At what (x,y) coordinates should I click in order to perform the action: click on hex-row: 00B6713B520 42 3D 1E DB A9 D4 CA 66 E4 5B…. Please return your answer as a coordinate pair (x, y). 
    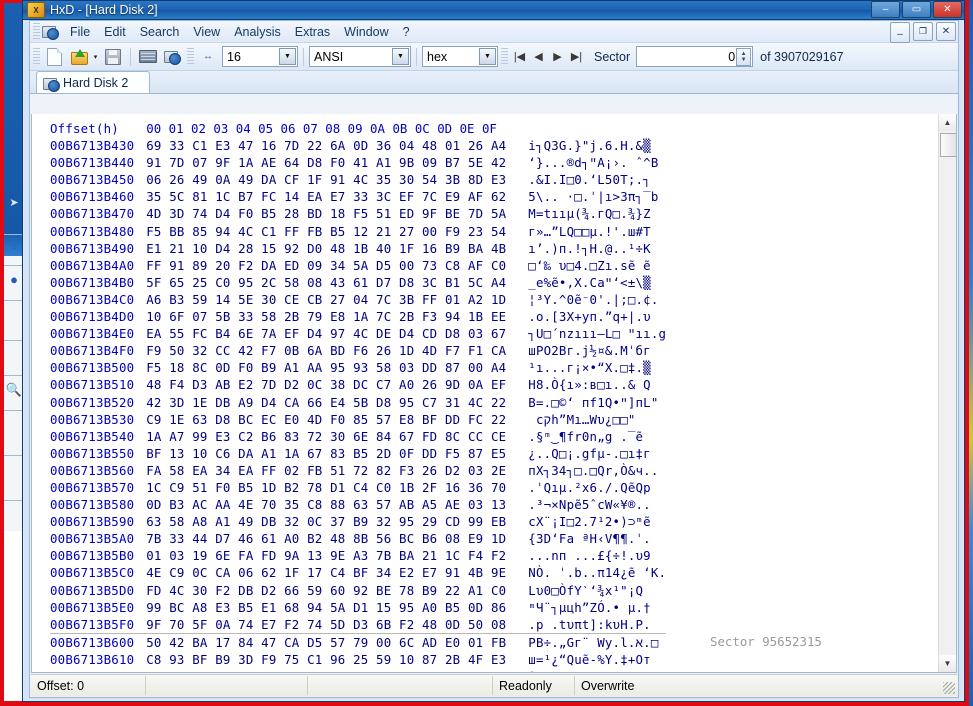
    Looking at the image, I should click on (358, 402).